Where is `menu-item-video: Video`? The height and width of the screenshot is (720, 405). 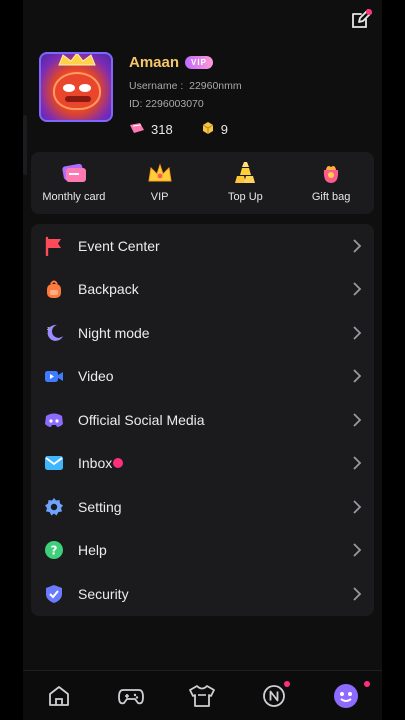 menu-item-video: Video is located at coordinates (202, 377).